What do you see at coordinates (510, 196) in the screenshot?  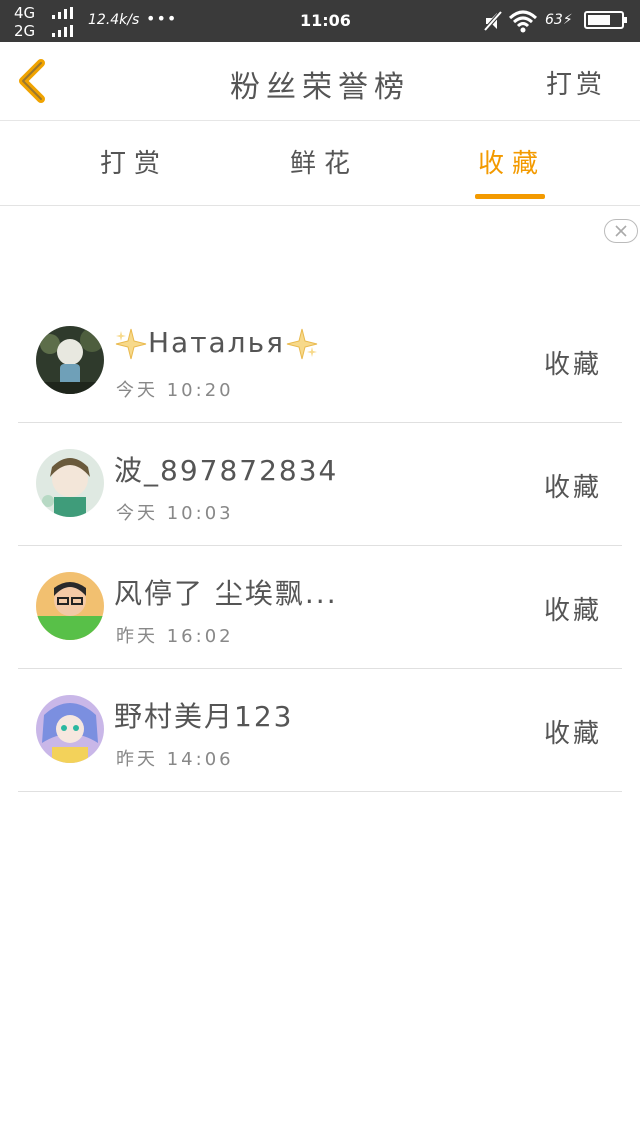 I see `active-tab-indicator` at bounding box center [510, 196].